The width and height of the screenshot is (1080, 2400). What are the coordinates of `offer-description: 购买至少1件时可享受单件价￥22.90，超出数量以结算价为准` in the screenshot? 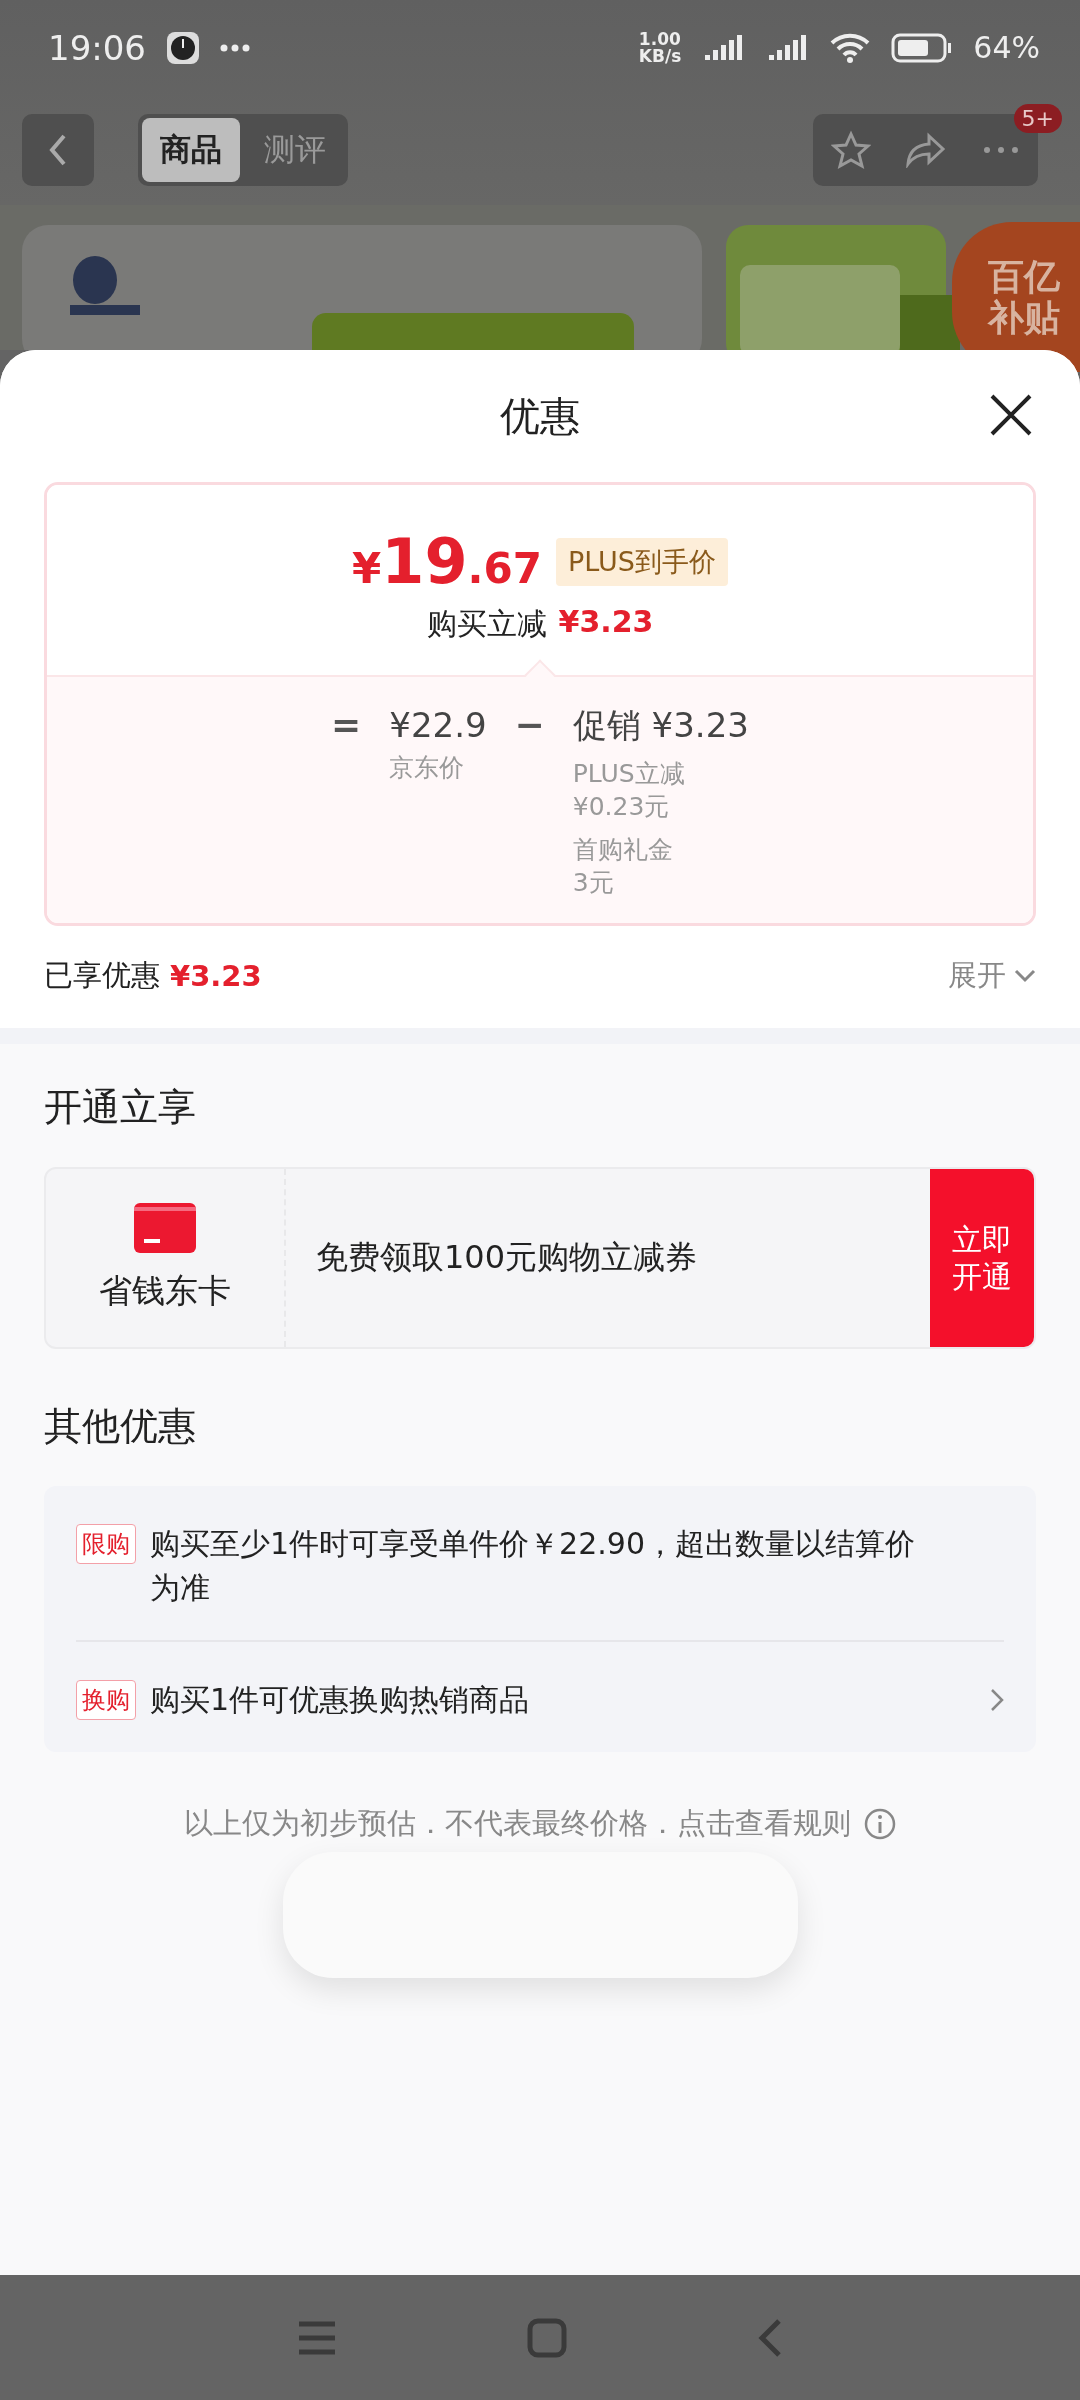 It's located at (533, 1566).